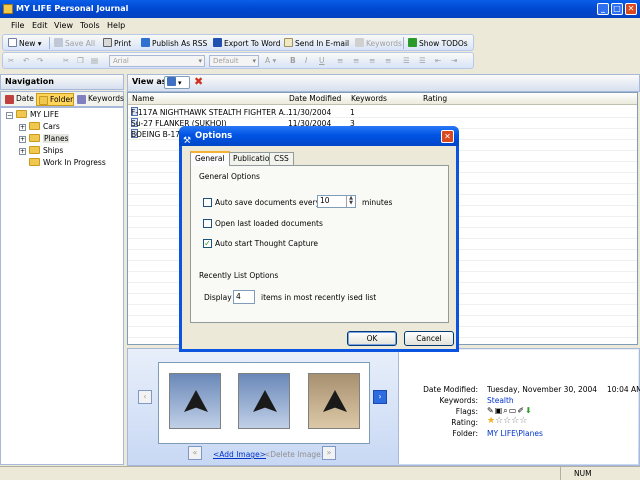 This screenshot has width=640, height=480. What do you see at coordinates (422, 61) in the screenshot?
I see `numbered-list-icon: ☰` at bounding box center [422, 61].